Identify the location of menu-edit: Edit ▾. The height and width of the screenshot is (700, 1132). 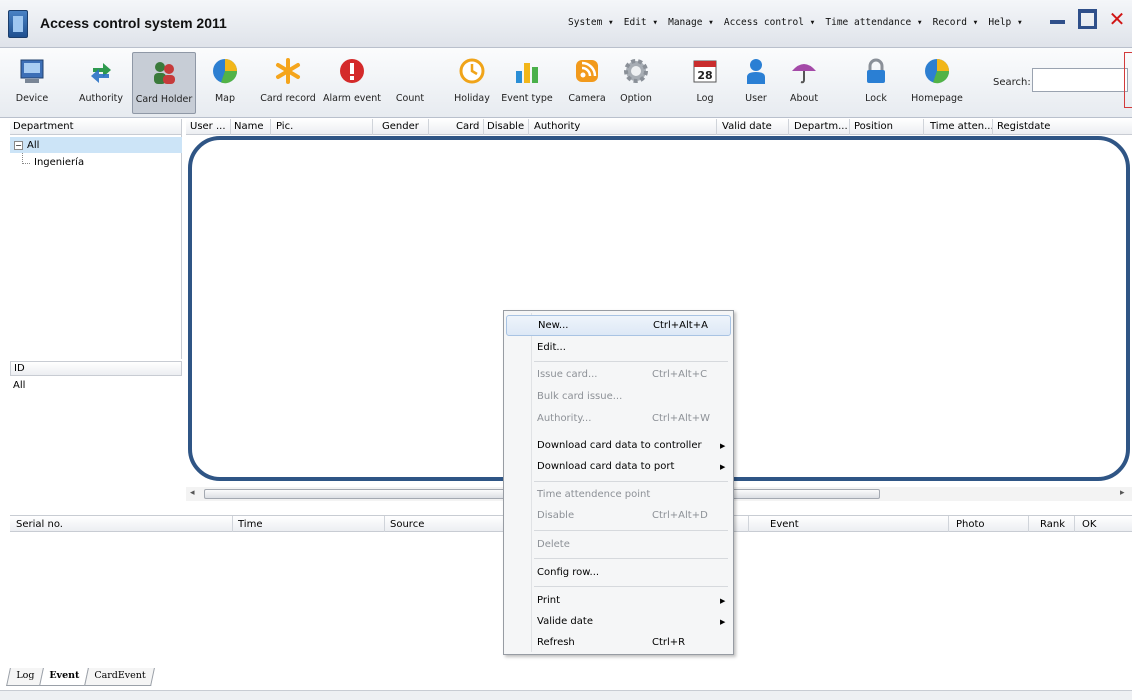
(641, 22).